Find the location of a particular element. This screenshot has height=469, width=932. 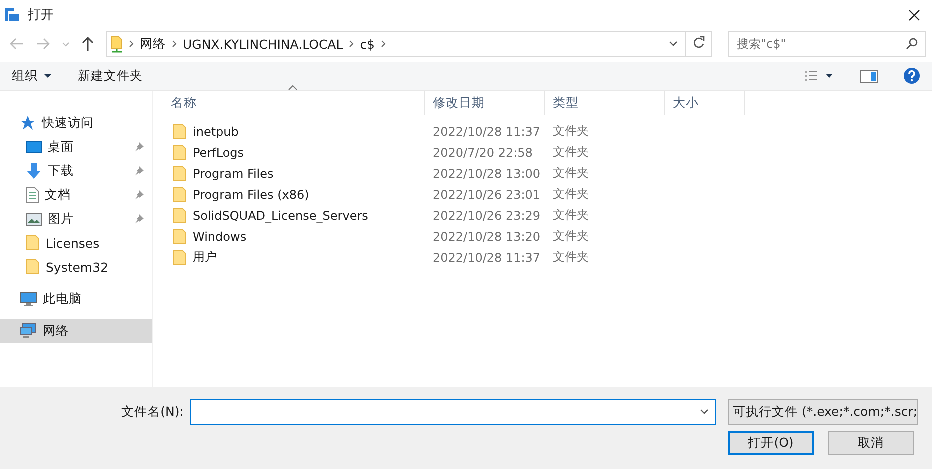

filename-field is located at coordinates (453, 412).